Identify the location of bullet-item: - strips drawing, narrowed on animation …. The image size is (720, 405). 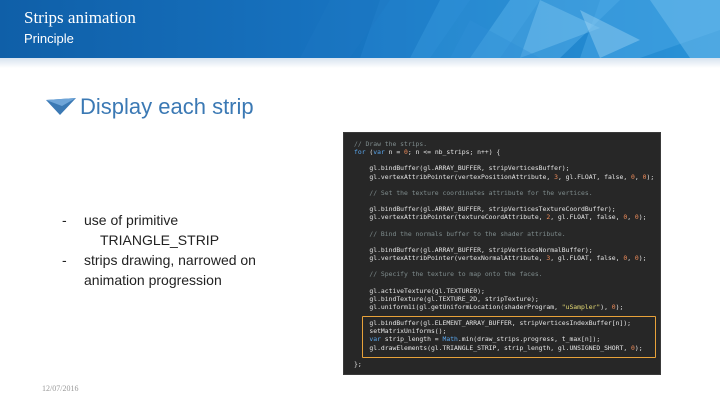
(182, 270).